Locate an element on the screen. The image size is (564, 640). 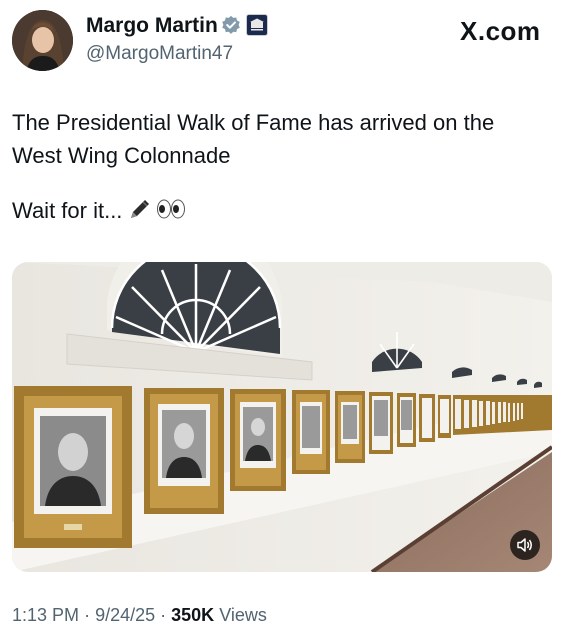
views-count: 350K is located at coordinates (193, 615).